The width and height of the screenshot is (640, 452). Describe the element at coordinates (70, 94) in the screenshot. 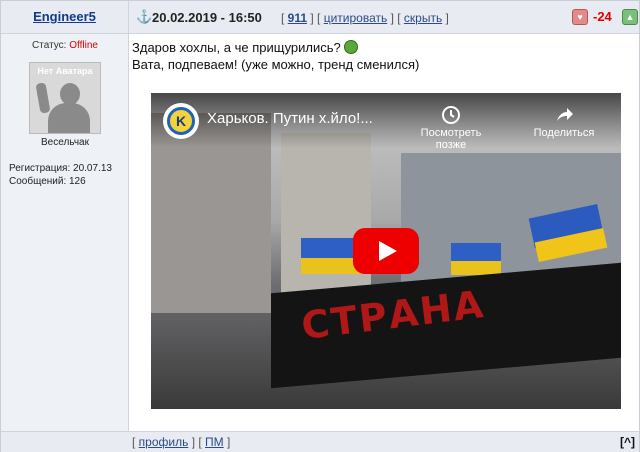

I see `avatar-head` at that location.